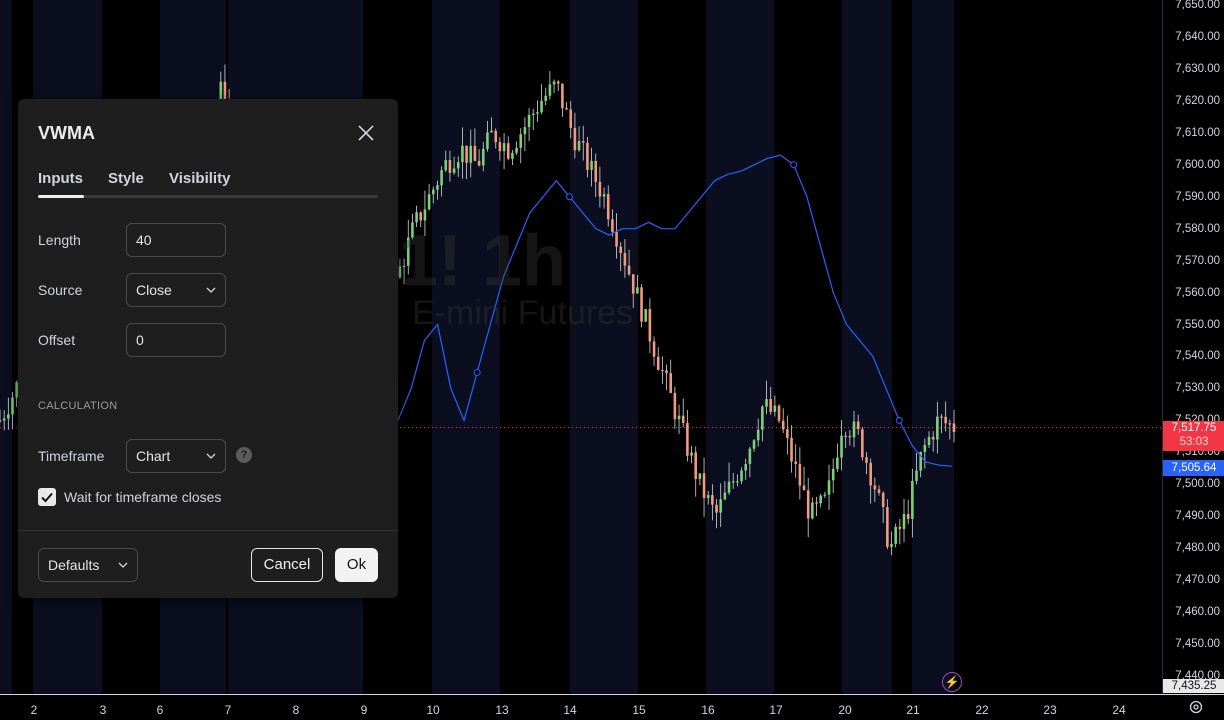  Describe the element at coordinates (1197, 484) in the screenshot. I see `price-tick: 7,500.00` at that location.